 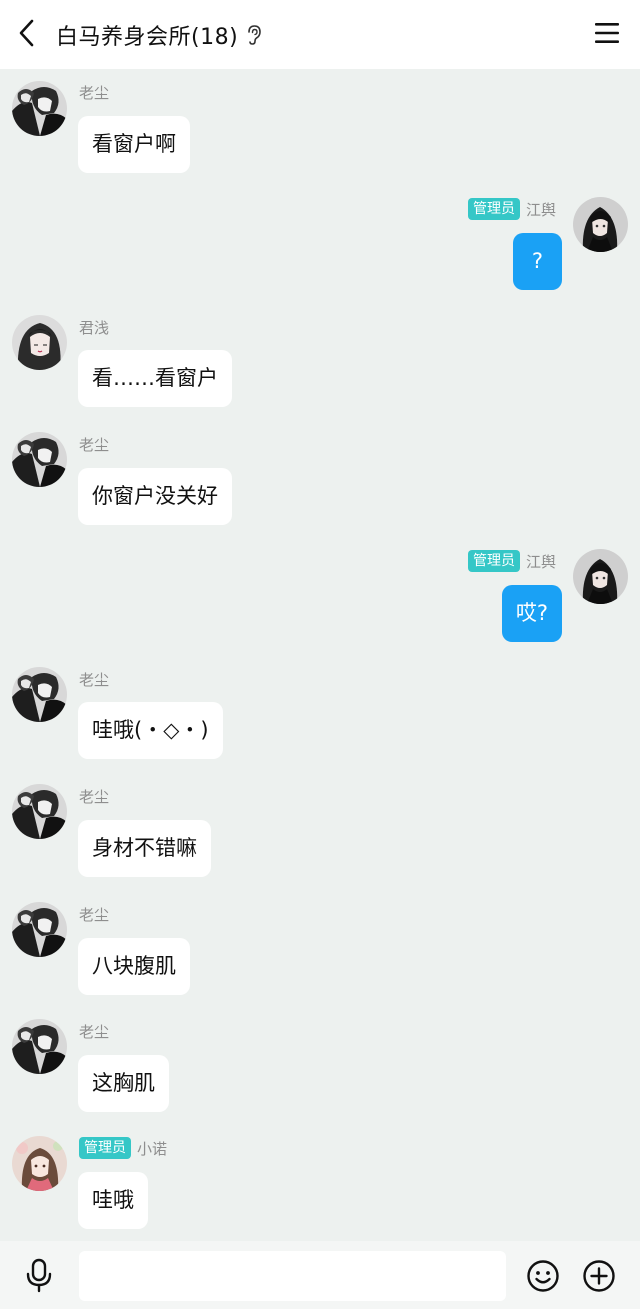 I want to click on message-item: 老尘 看窗户啊, so click(x=320, y=131).